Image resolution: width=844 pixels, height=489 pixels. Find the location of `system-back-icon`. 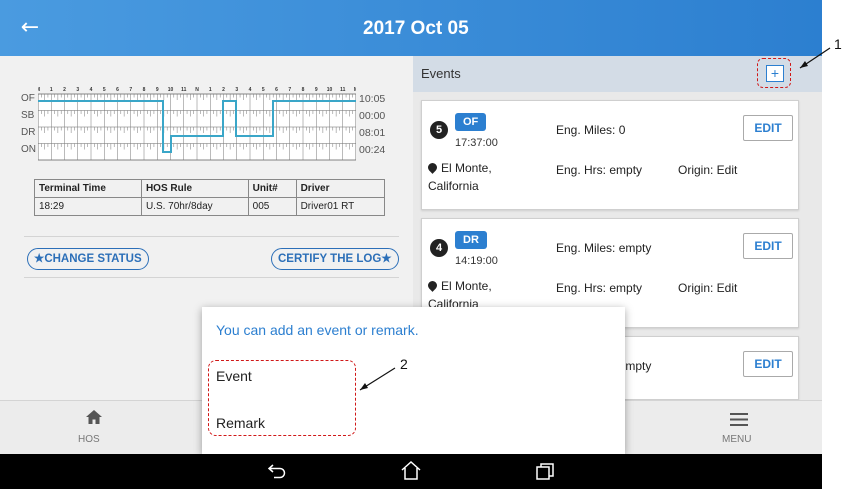

system-back-icon is located at coordinates (277, 471).